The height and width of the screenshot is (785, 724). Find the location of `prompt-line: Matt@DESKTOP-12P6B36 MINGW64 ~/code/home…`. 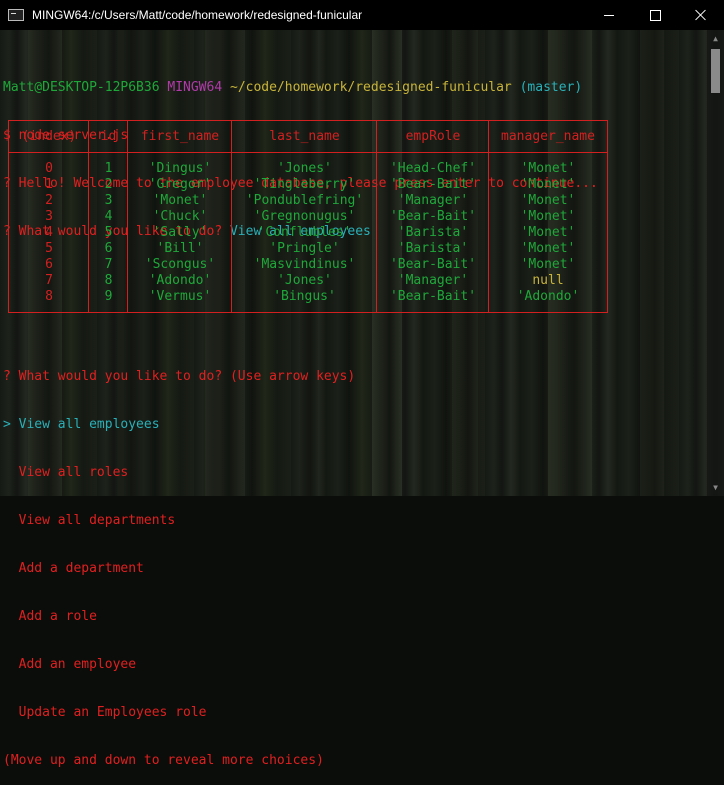

prompt-line: Matt@DESKTOP-12P6B36 MINGW64 ~/code/home… is located at coordinates (353, 88).